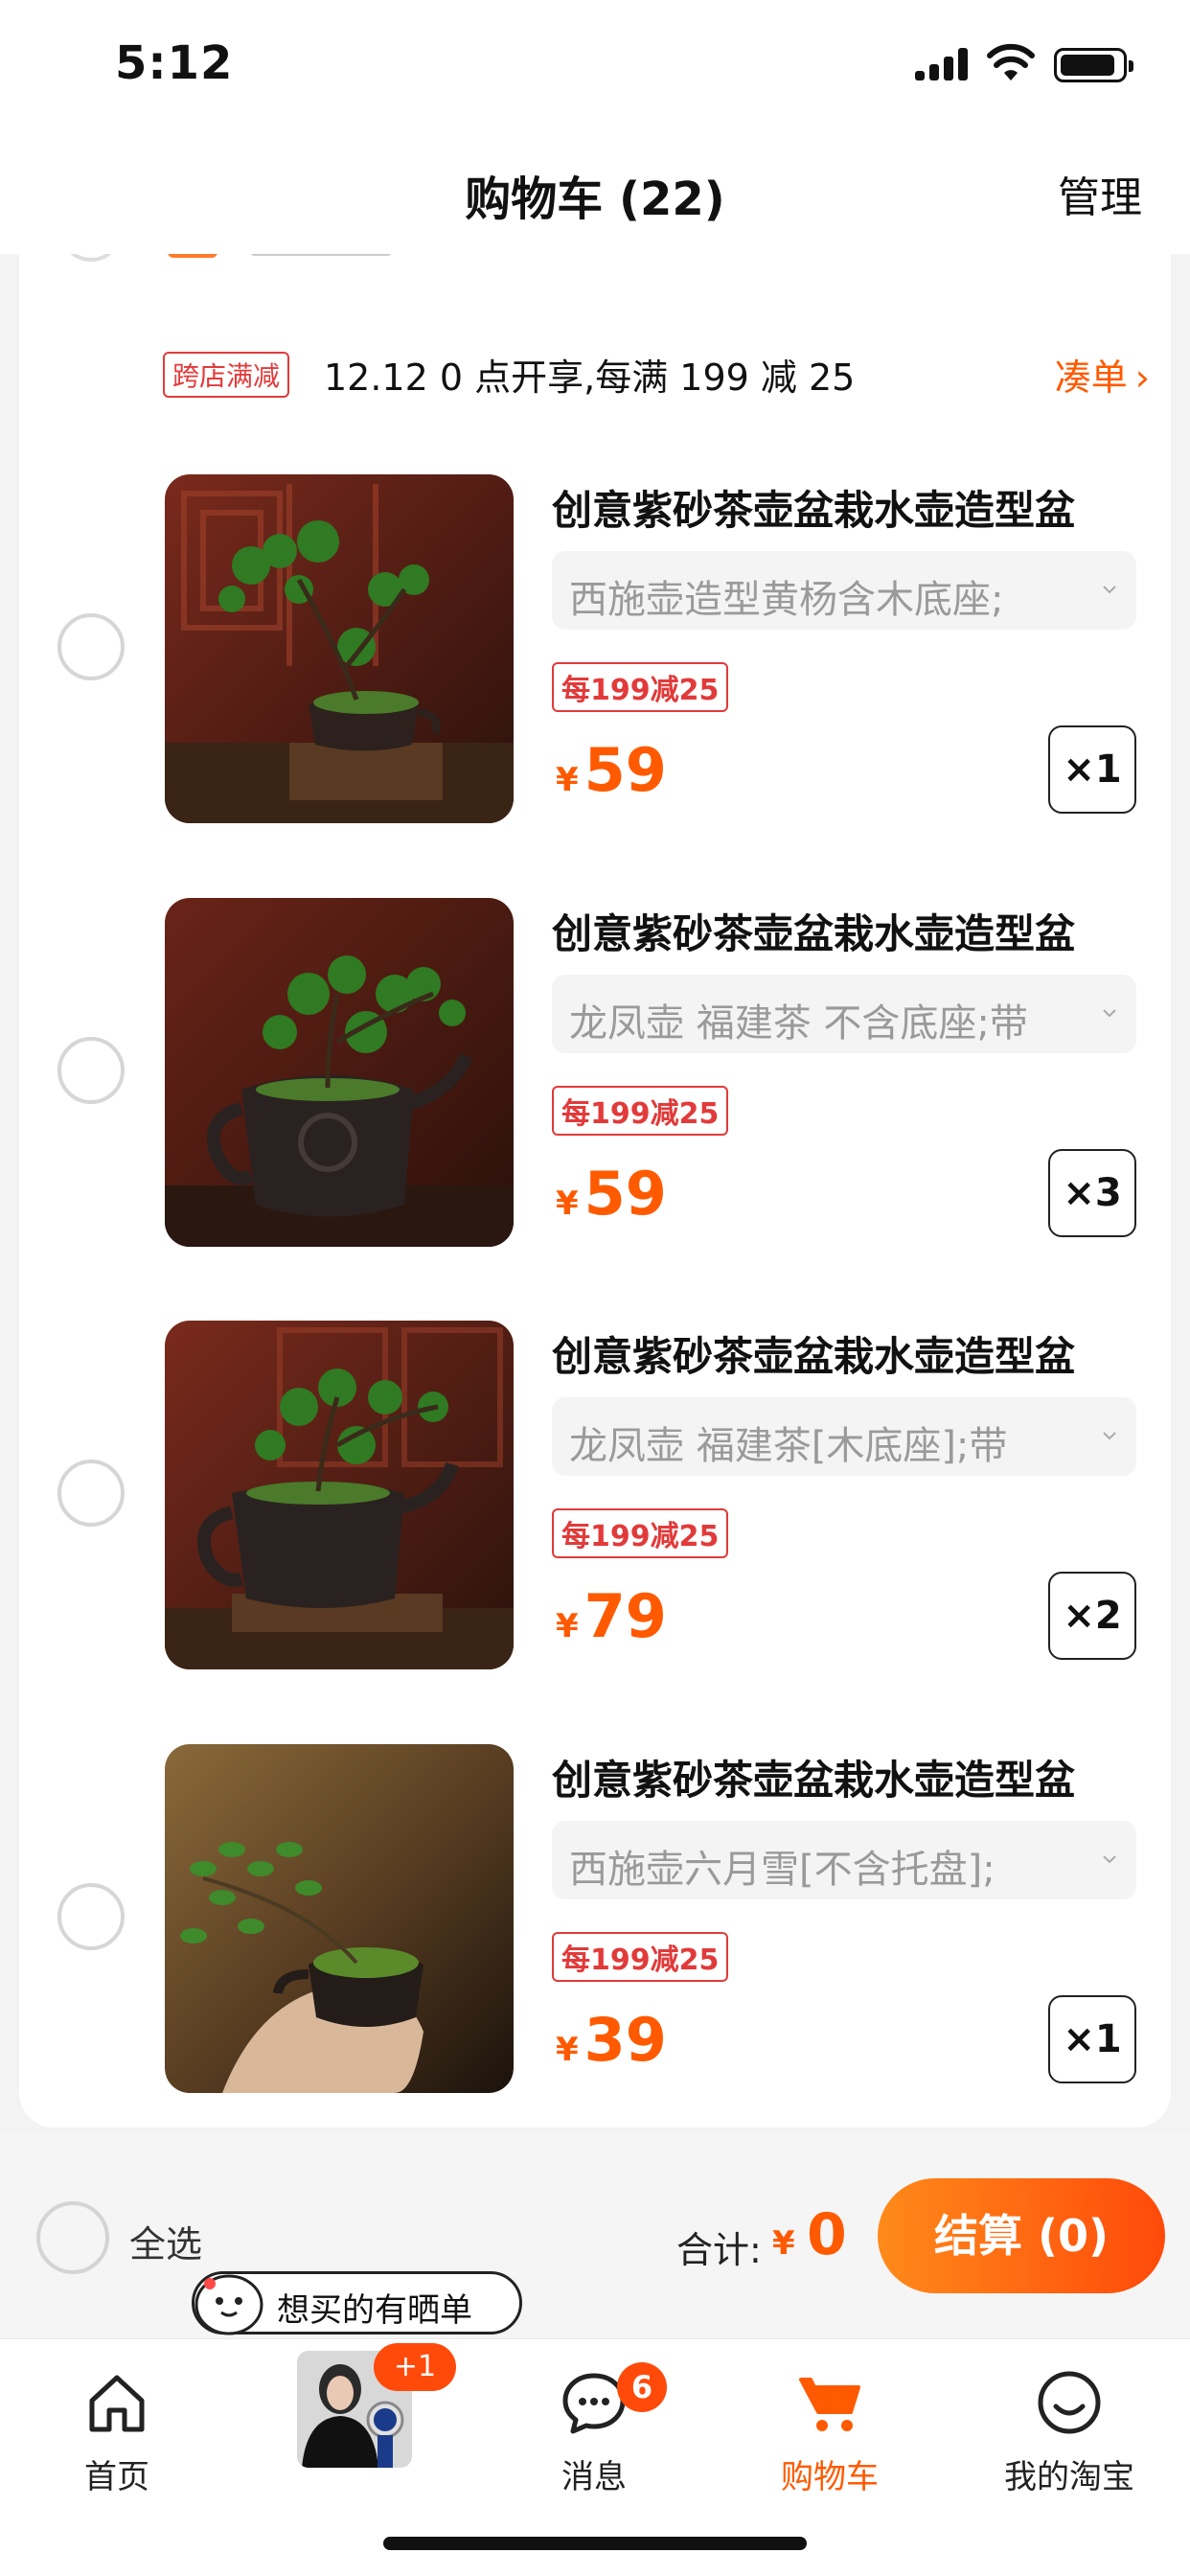 The image size is (1190, 2576). Describe the element at coordinates (91, 258) in the screenshot. I see `shop-select-checkbox` at that location.